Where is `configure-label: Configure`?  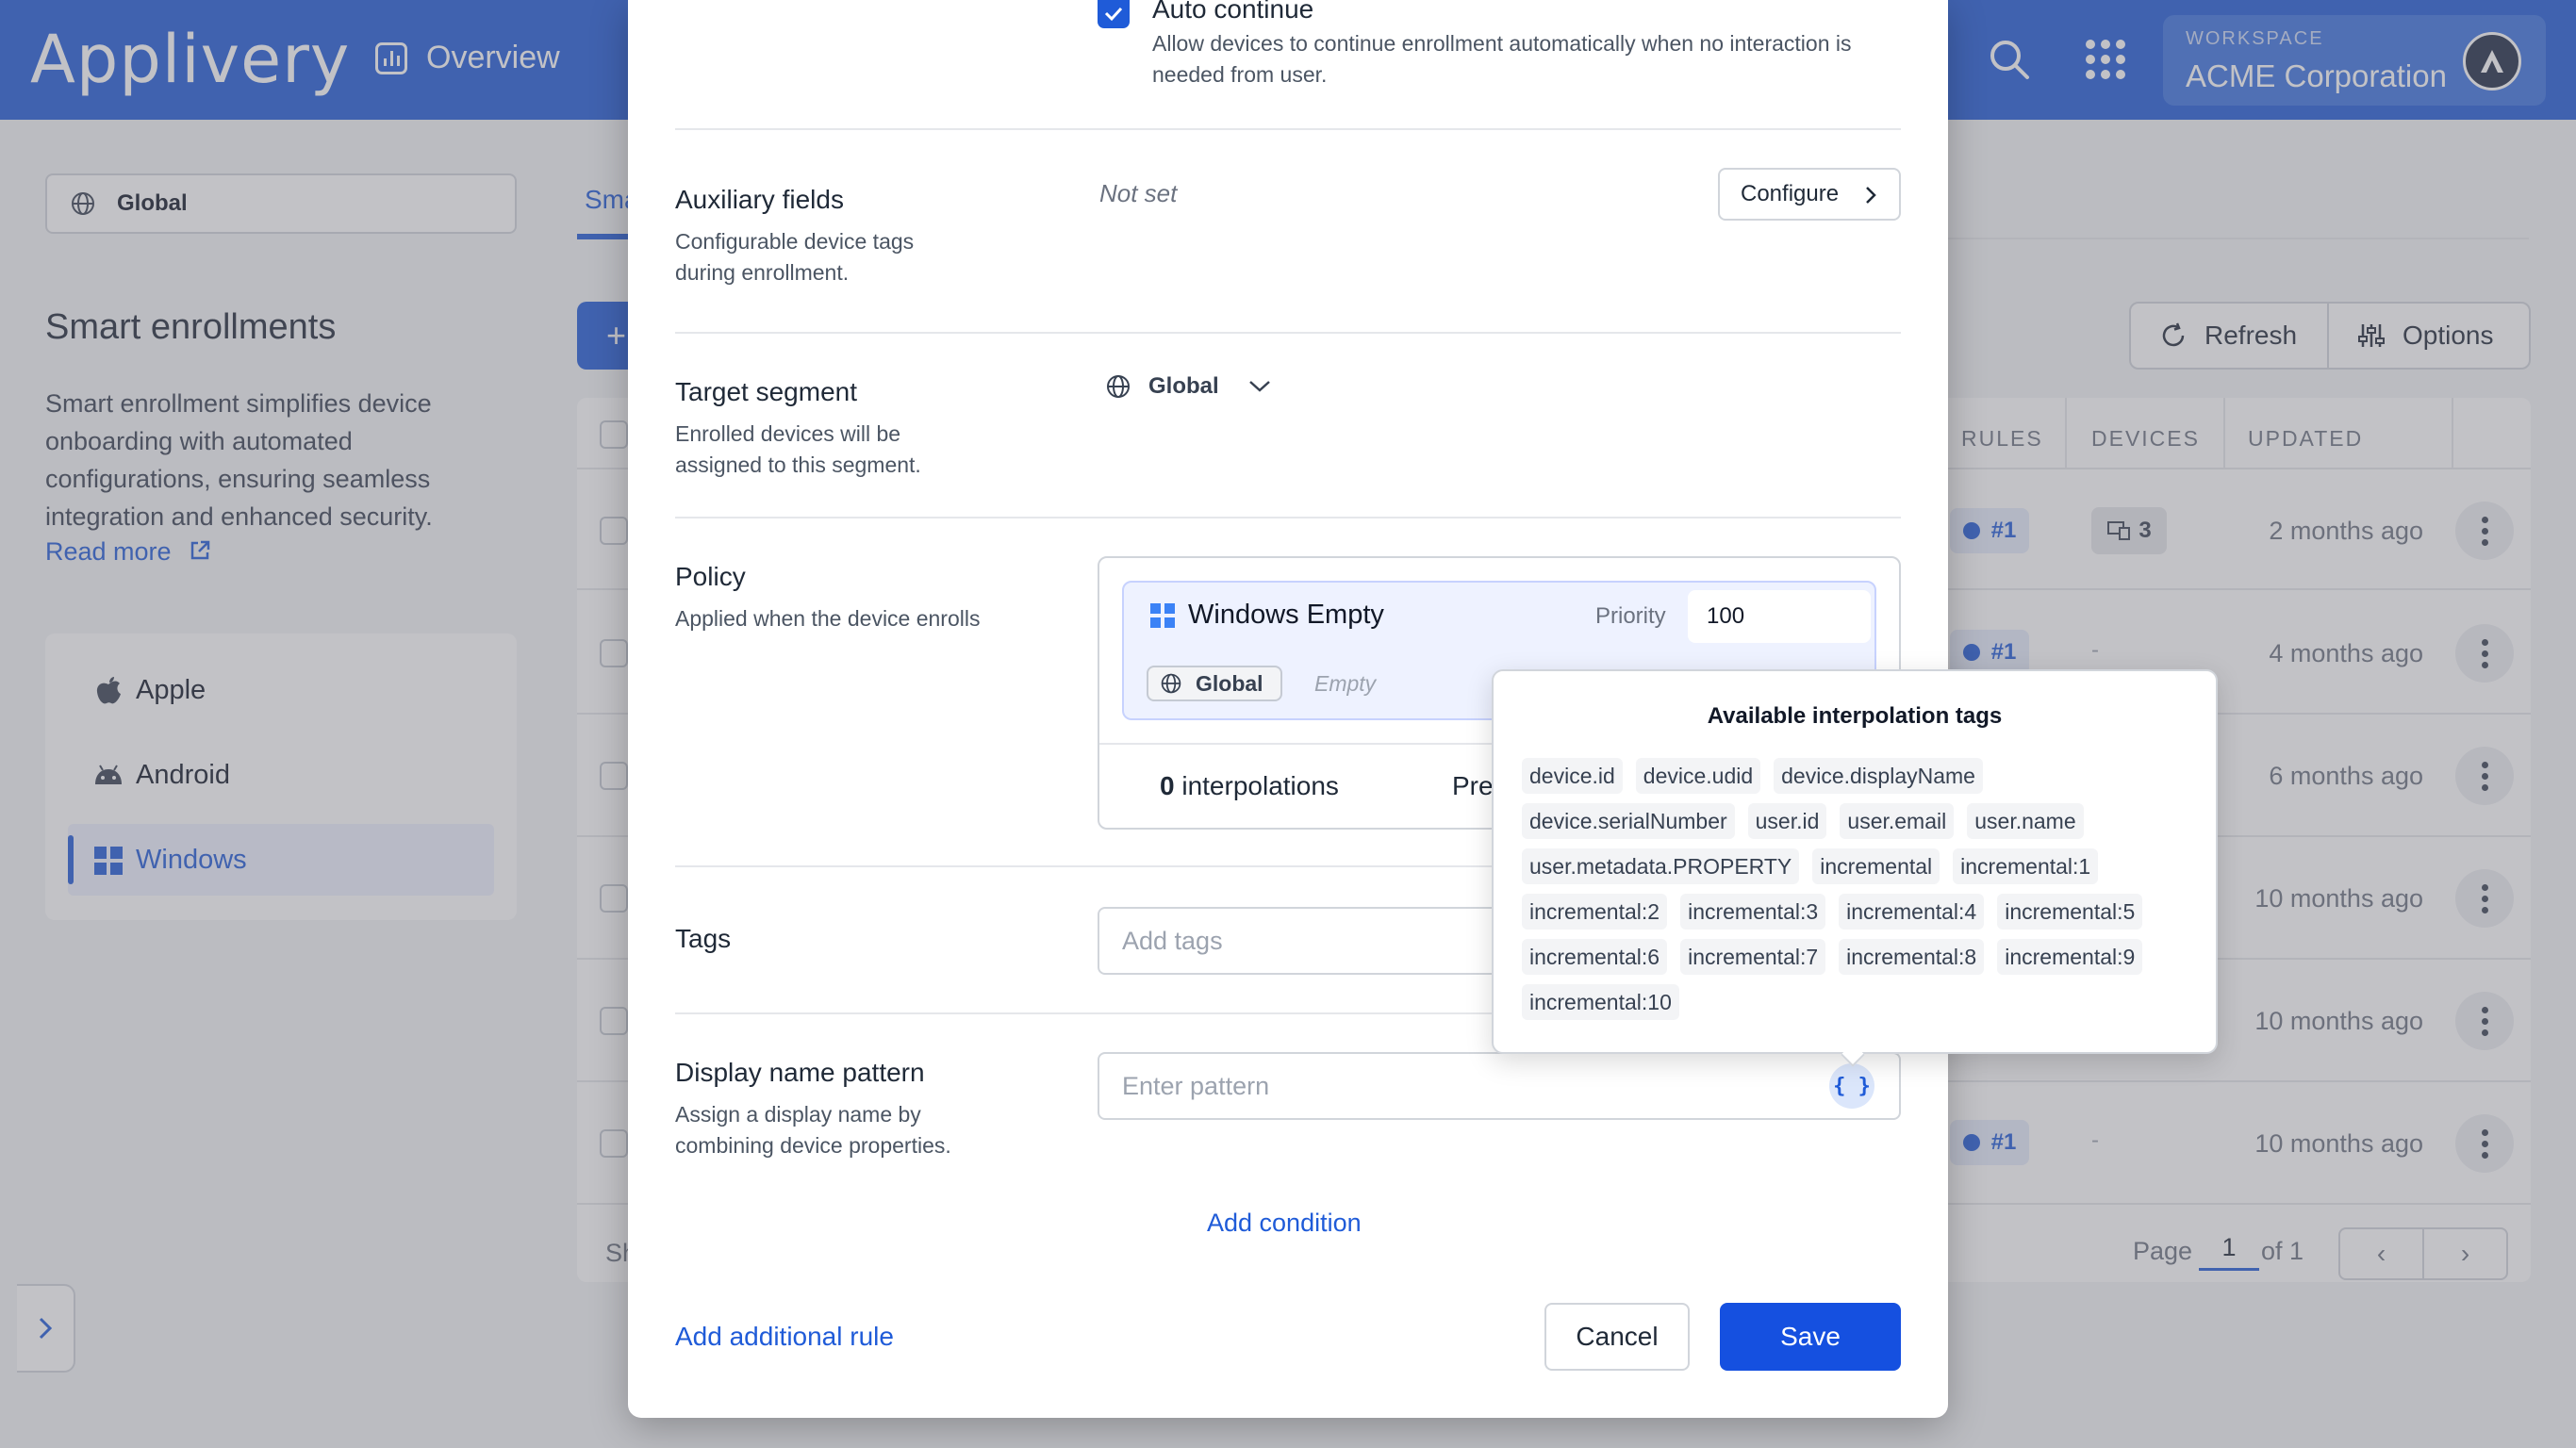
configure-label: Configure is located at coordinates (1790, 193).